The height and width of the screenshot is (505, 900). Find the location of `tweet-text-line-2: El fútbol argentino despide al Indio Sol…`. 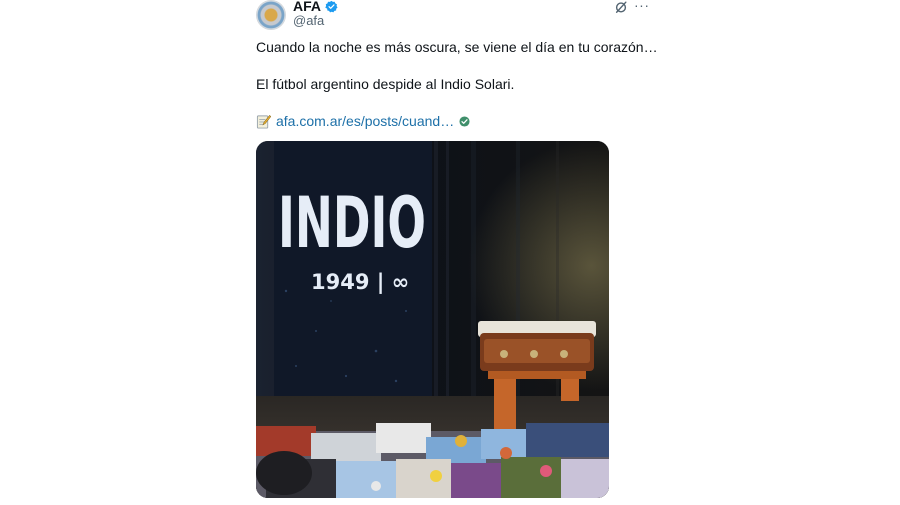

tweet-text-line-2: El fútbol argentino despide al Indio Sol… is located at coordinates (385, 84).